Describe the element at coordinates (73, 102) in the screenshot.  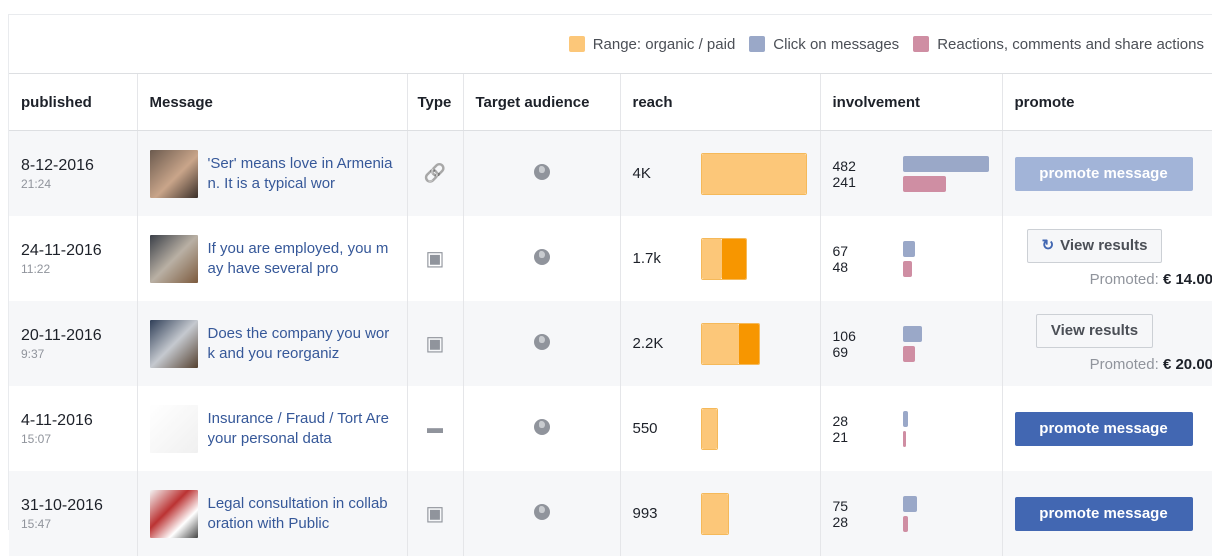
I see `col-published: published` at that location.